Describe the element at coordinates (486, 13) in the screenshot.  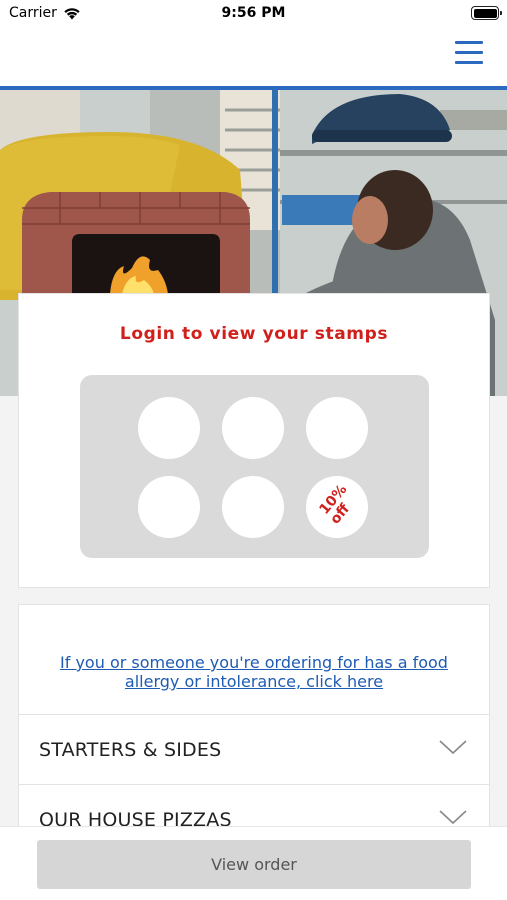
I see `battery-icon` at that location.